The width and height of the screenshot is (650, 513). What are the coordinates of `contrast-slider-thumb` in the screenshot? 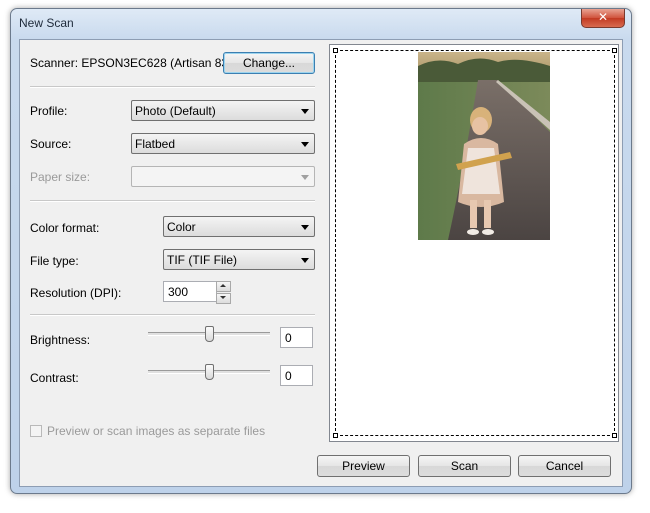 It's located at (209, 372).